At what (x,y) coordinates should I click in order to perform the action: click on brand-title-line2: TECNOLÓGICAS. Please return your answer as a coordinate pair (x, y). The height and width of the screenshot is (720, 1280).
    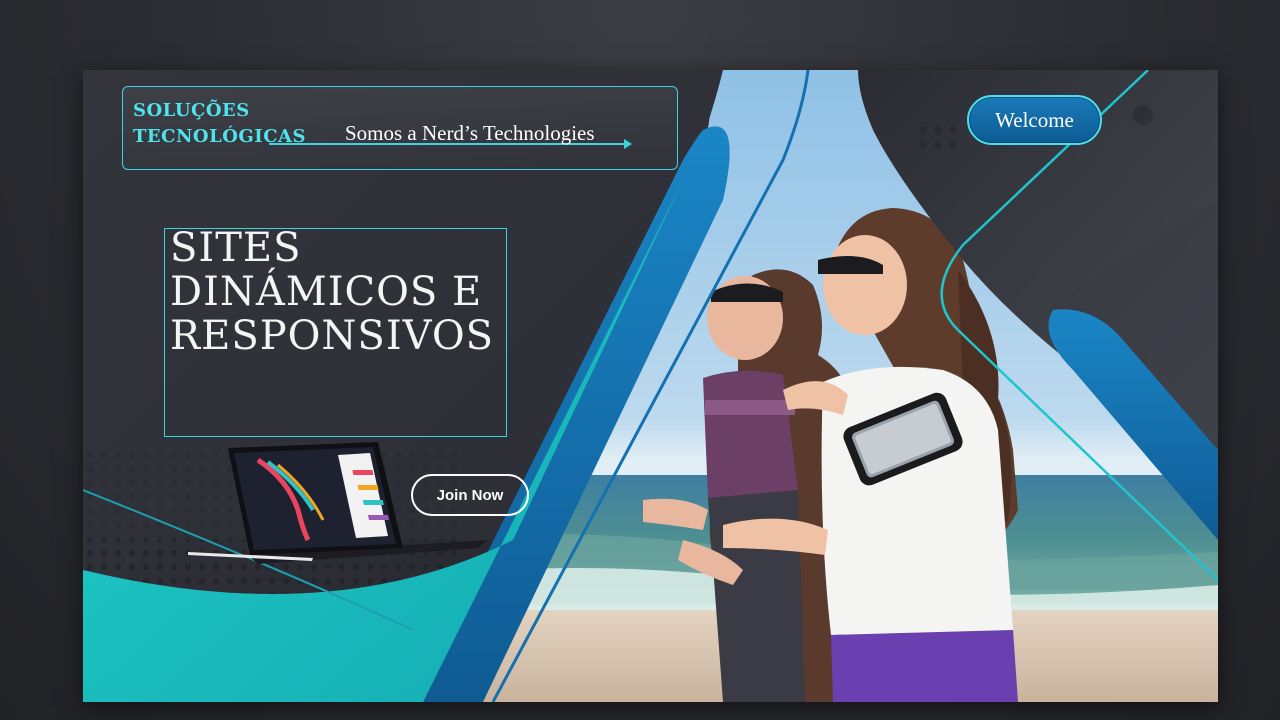
    Looking at the image, I should click on (219, 136).